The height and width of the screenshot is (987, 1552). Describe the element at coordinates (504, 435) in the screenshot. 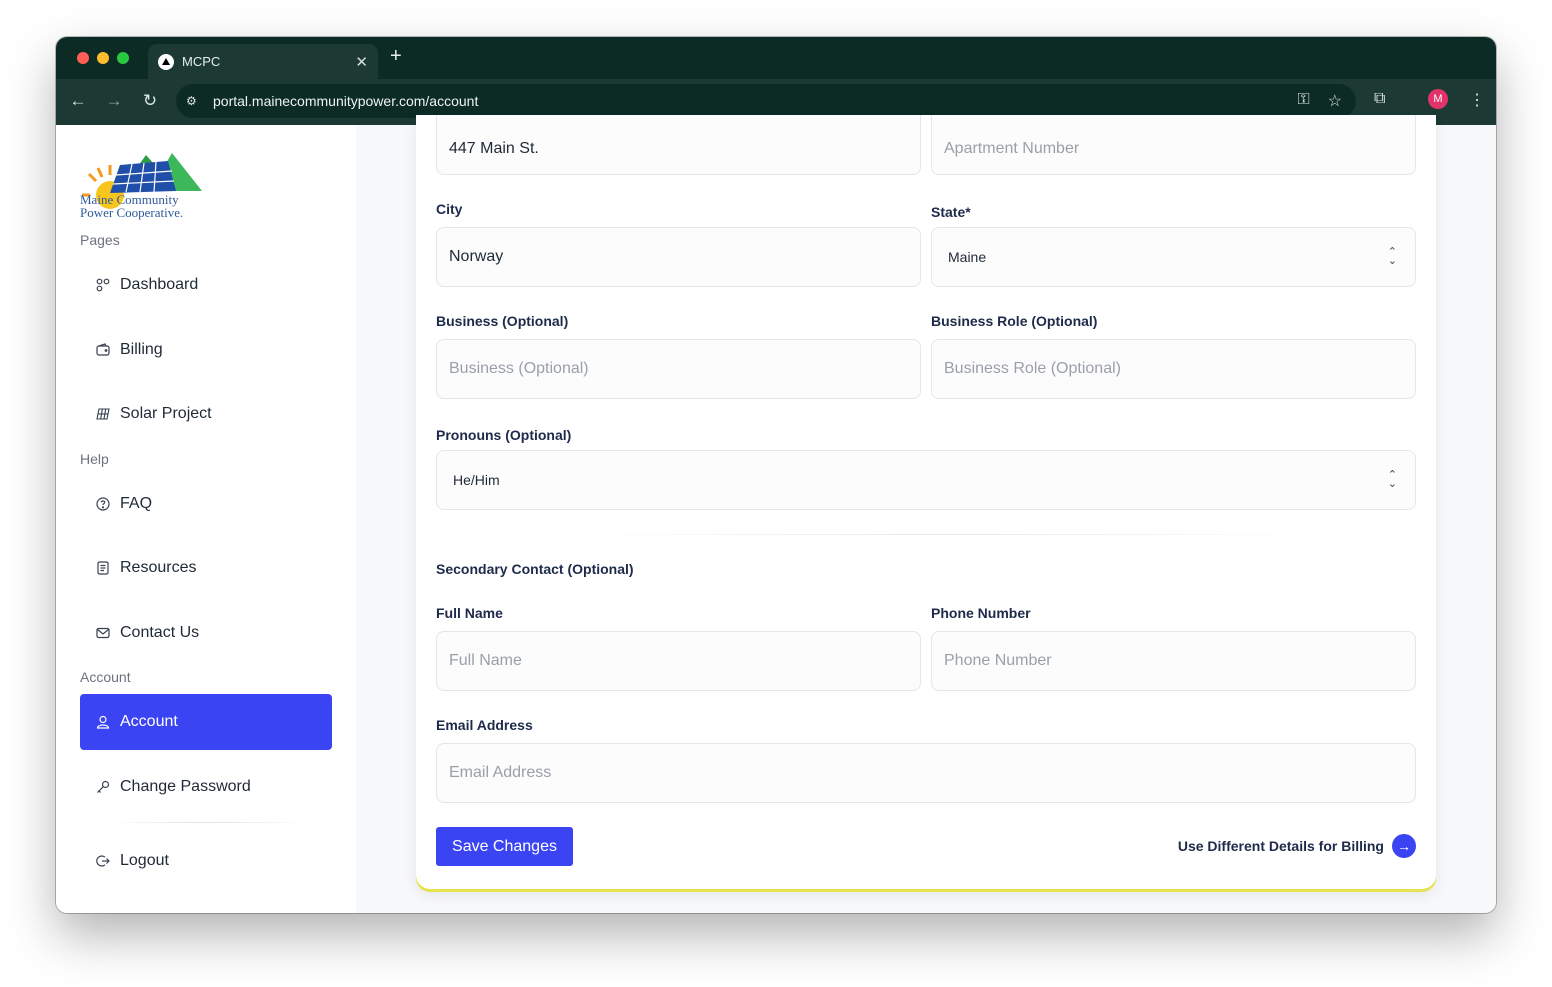

I see `pronouns-label: Pronouns (Optional)` at that location.